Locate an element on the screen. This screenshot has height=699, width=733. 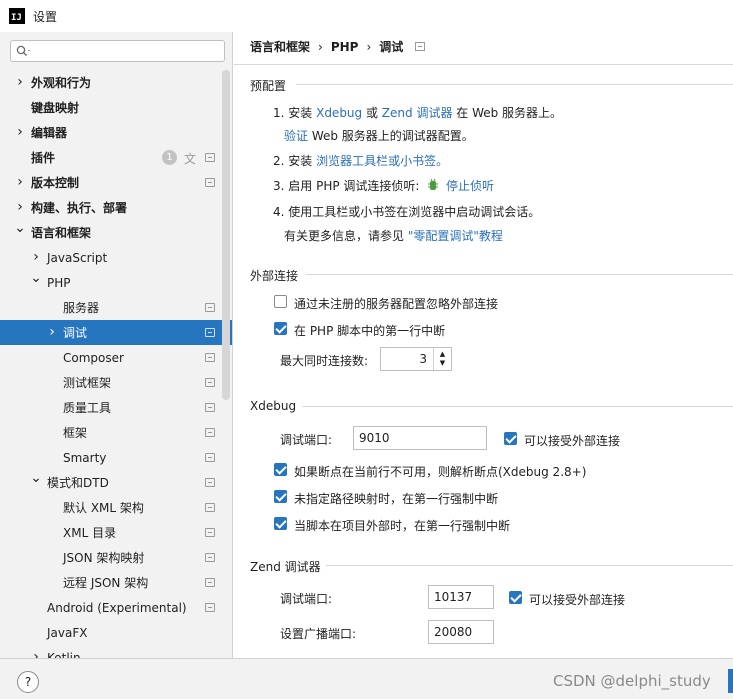
tree-item: ⌄ 模式和DTD is located at coordinates (116, 482).